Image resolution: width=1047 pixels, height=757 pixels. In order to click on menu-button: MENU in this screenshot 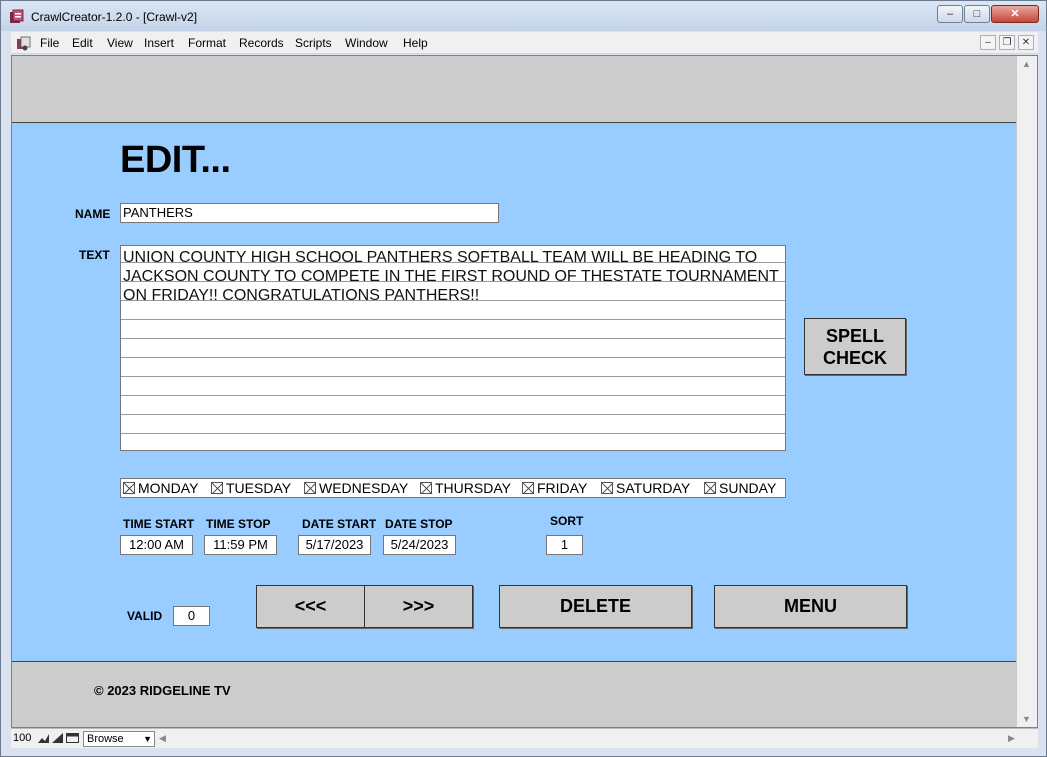, I will do `click(810, 606)`.